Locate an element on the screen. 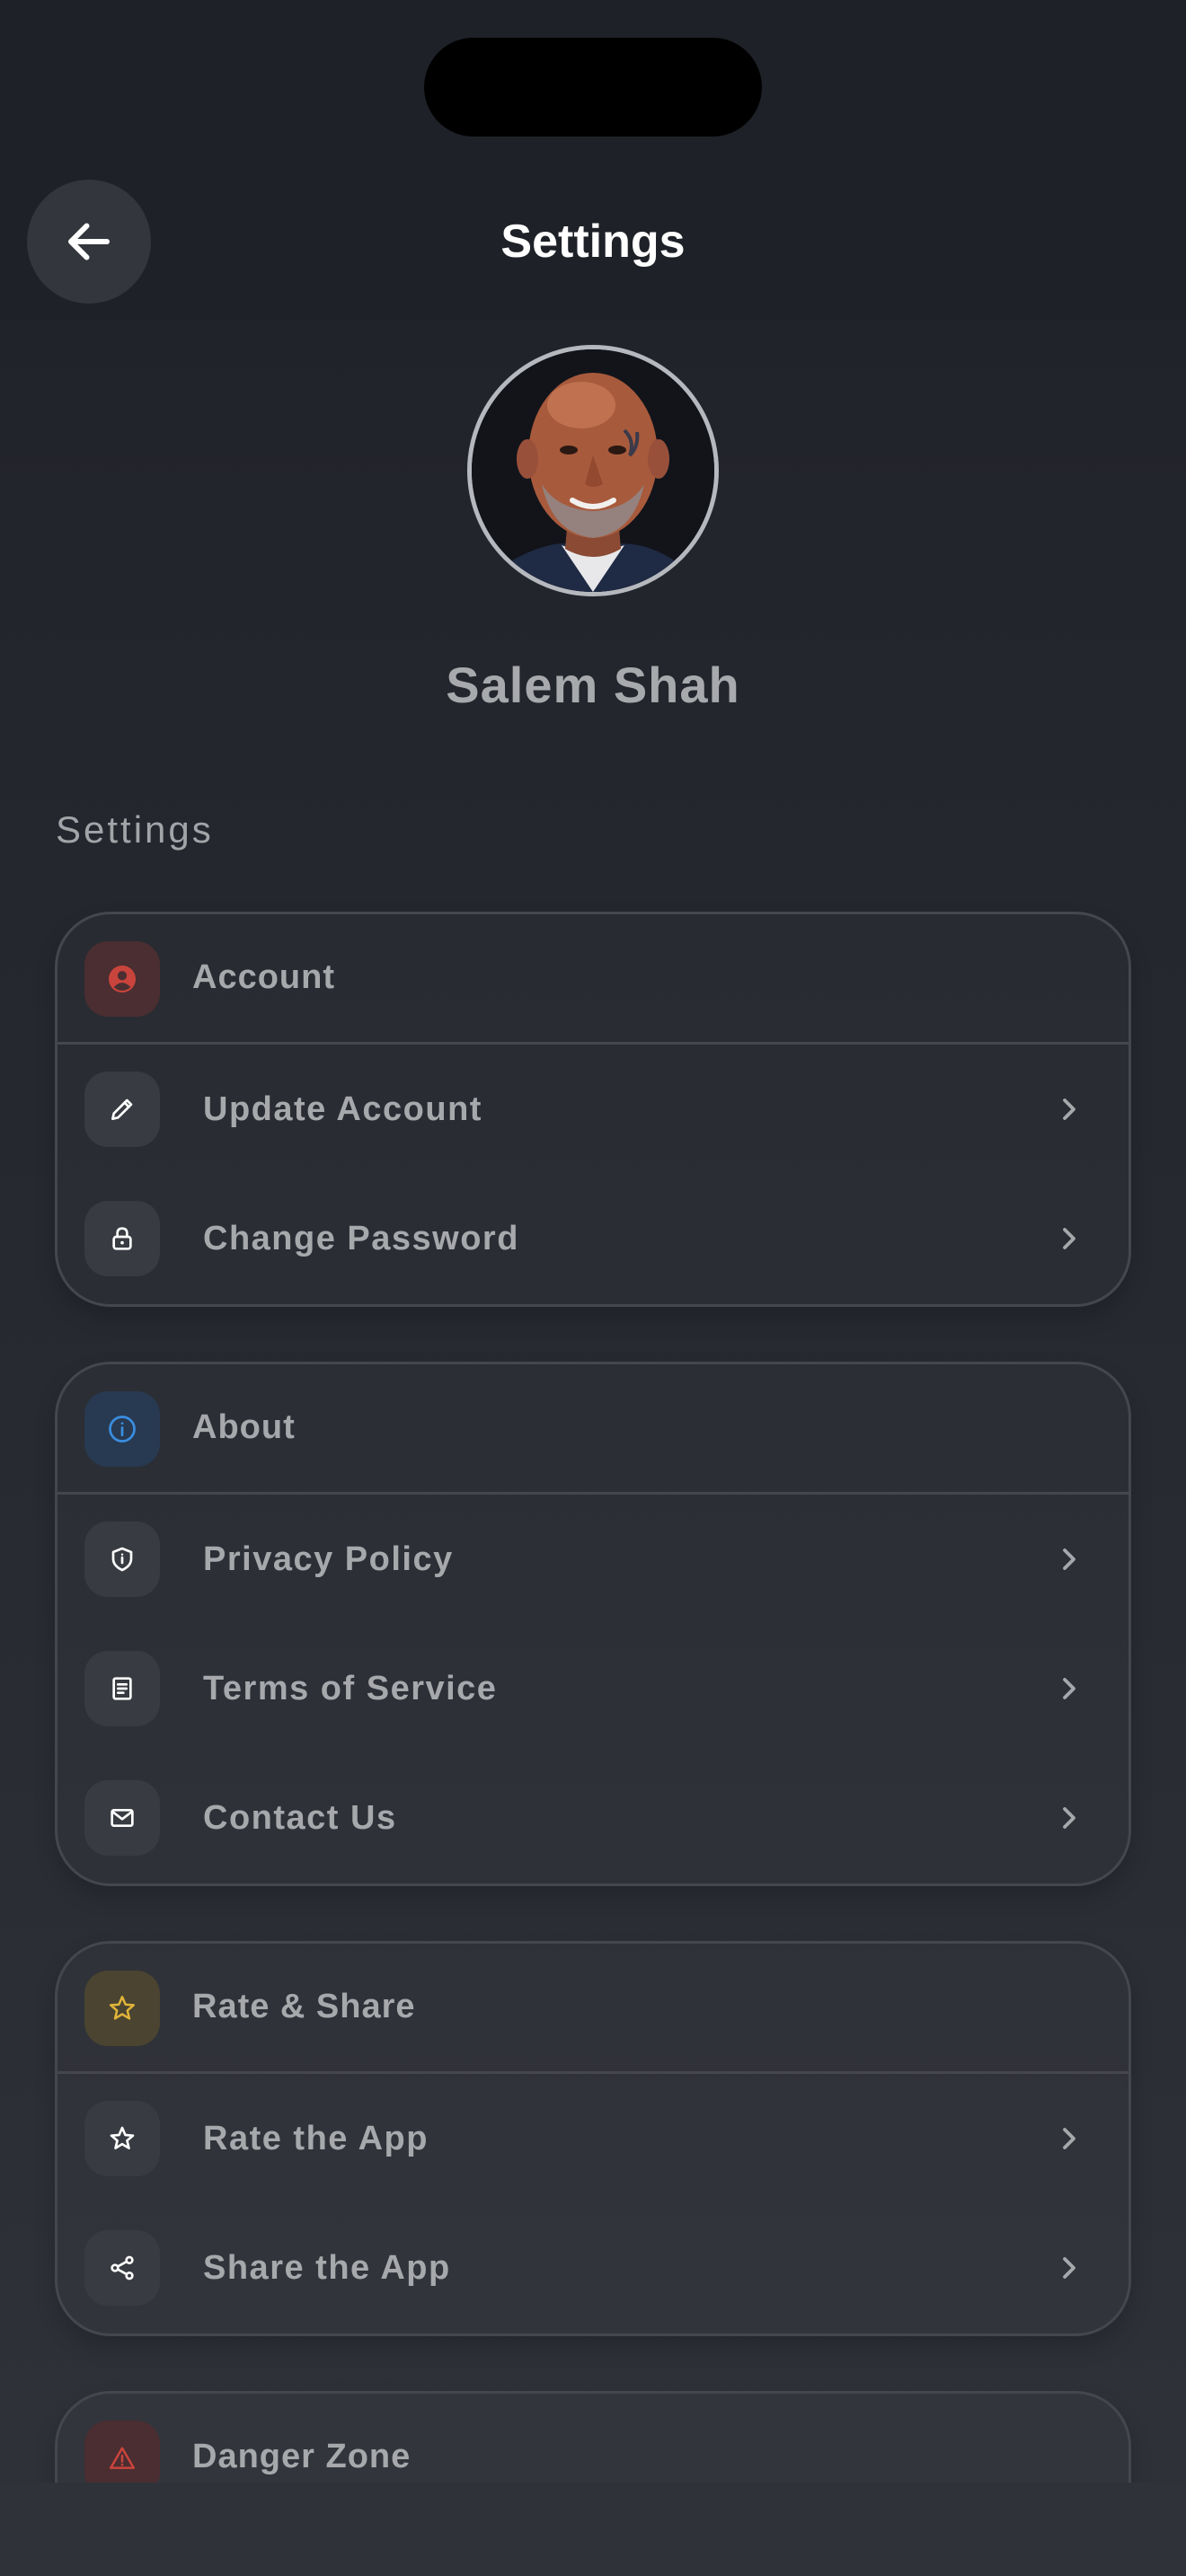  shield-icon is located at coordinates (122, 1559).